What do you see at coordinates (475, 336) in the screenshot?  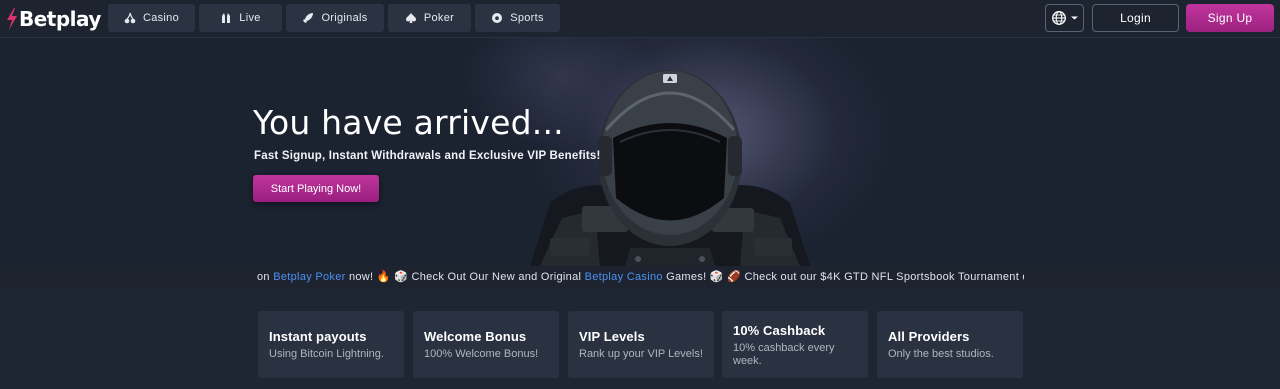 I see `feature-title: Welcome Bonus` at bounding box center [475, 336].